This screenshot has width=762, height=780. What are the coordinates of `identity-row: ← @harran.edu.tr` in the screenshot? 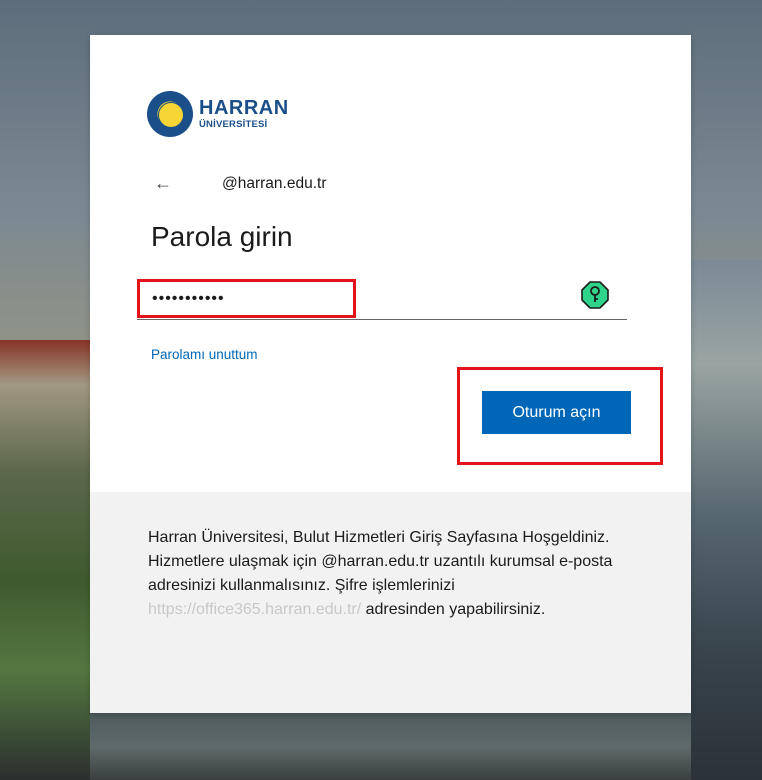 It's located at (240, 183).